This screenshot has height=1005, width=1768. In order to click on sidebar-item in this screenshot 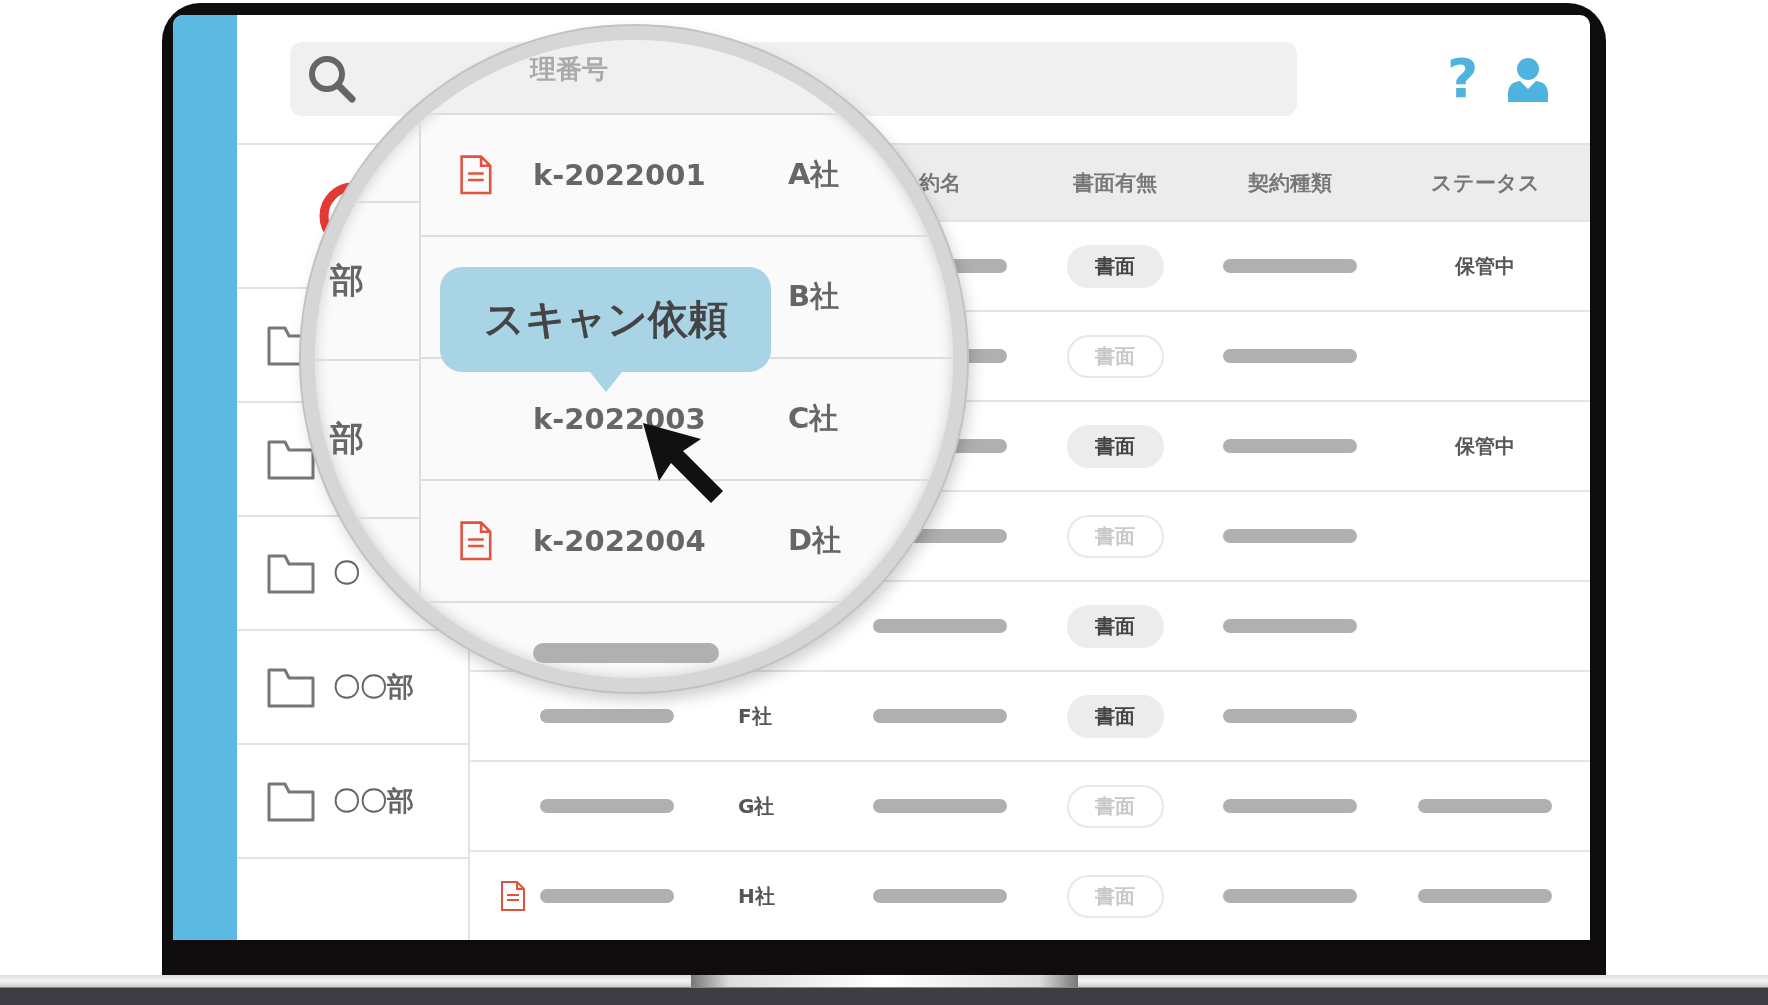, I will do `click(291, 459)`.